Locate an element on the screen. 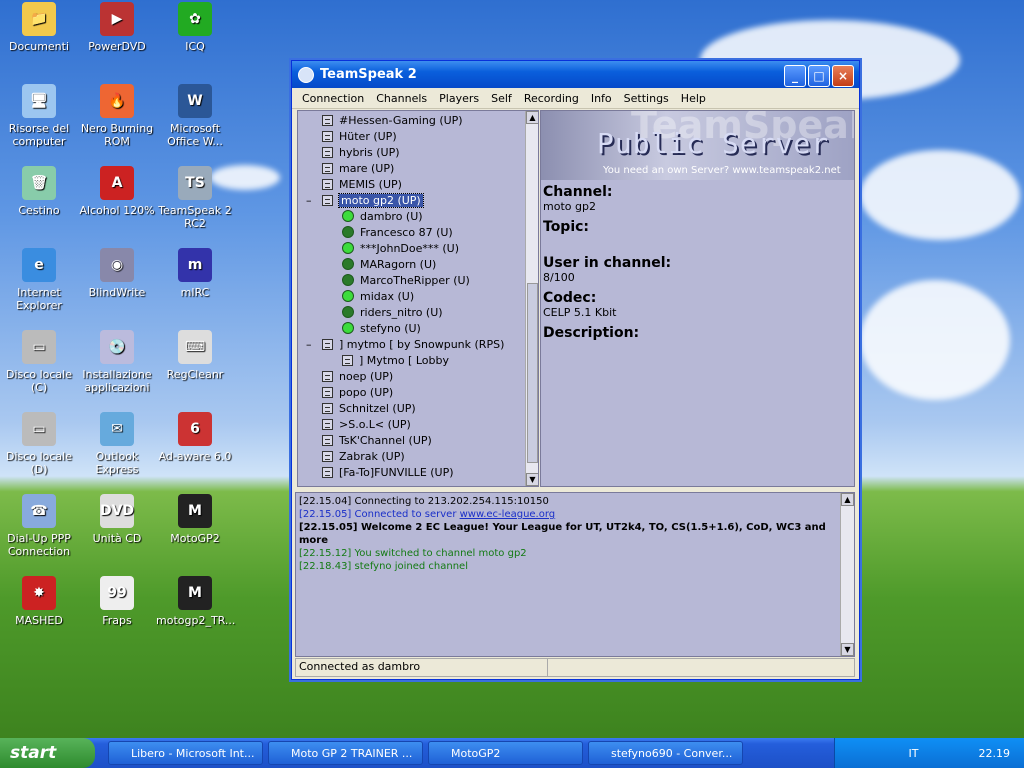 This screenshot has height=768, width=1024. close-button: × is located at coordinates (843, 76).